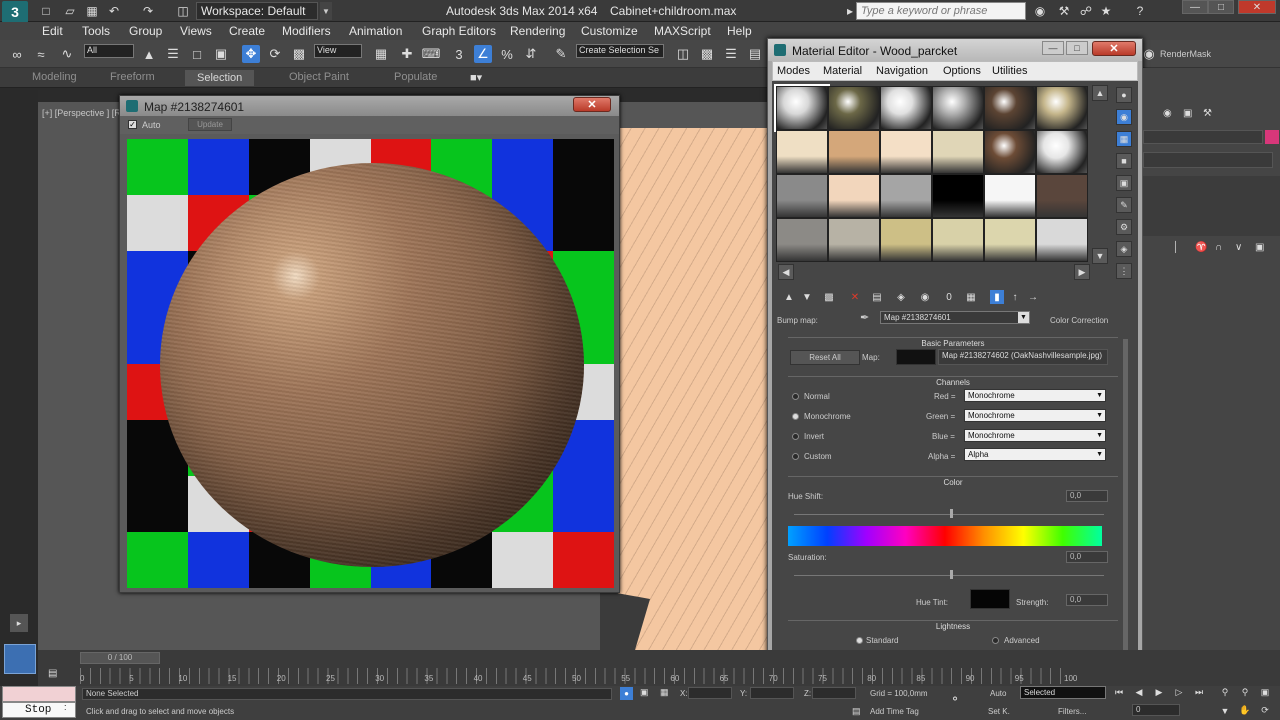  Describe the element at coordinates (990, 599) in the screenshot. I see `hue-tint-swatch` at that location.